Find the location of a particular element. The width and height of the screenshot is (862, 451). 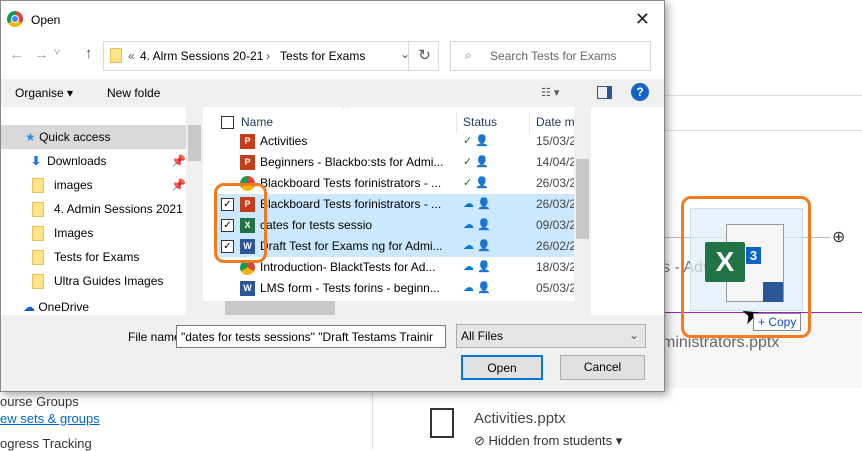

nav-images-2: Images is located at coordinates (93, 233).